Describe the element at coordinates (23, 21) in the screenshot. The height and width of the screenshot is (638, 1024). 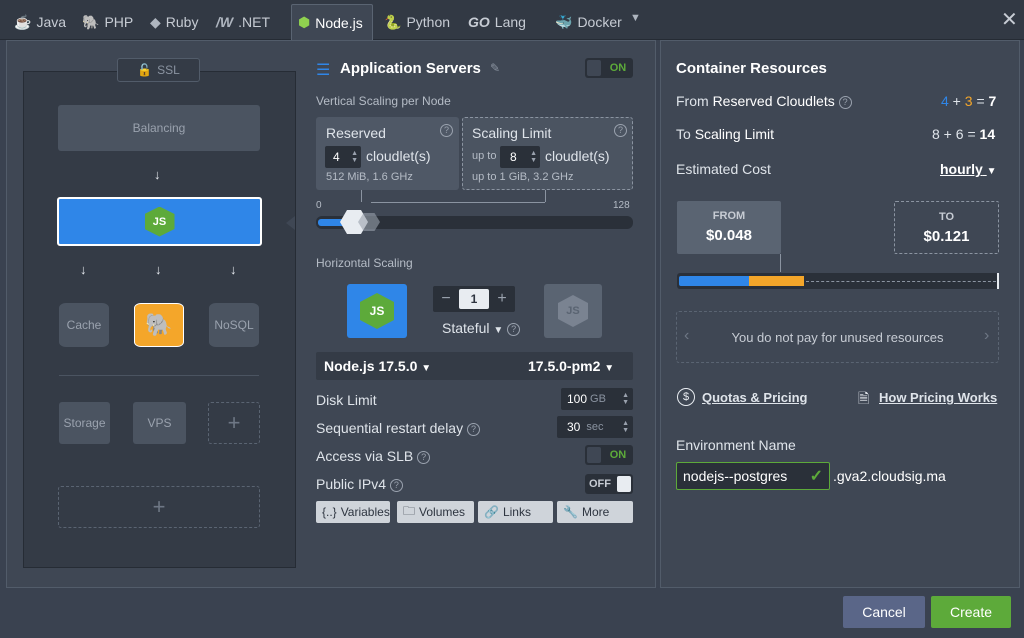
I see `java-icon: ☕` at that location.